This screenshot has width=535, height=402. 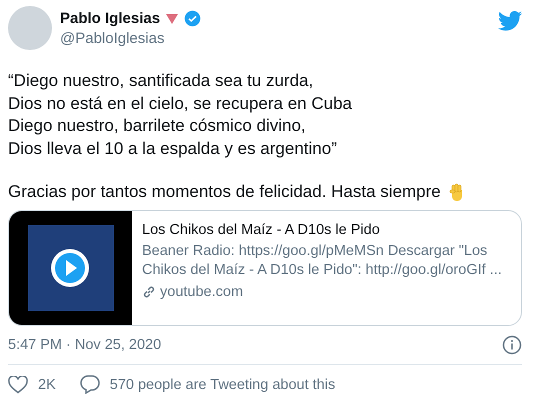 What do you see at coordinates (223, 384) in the screenshot?
I see `tweeting-count: 570 people are Tweeting about this` at bounding box center [223, 384].